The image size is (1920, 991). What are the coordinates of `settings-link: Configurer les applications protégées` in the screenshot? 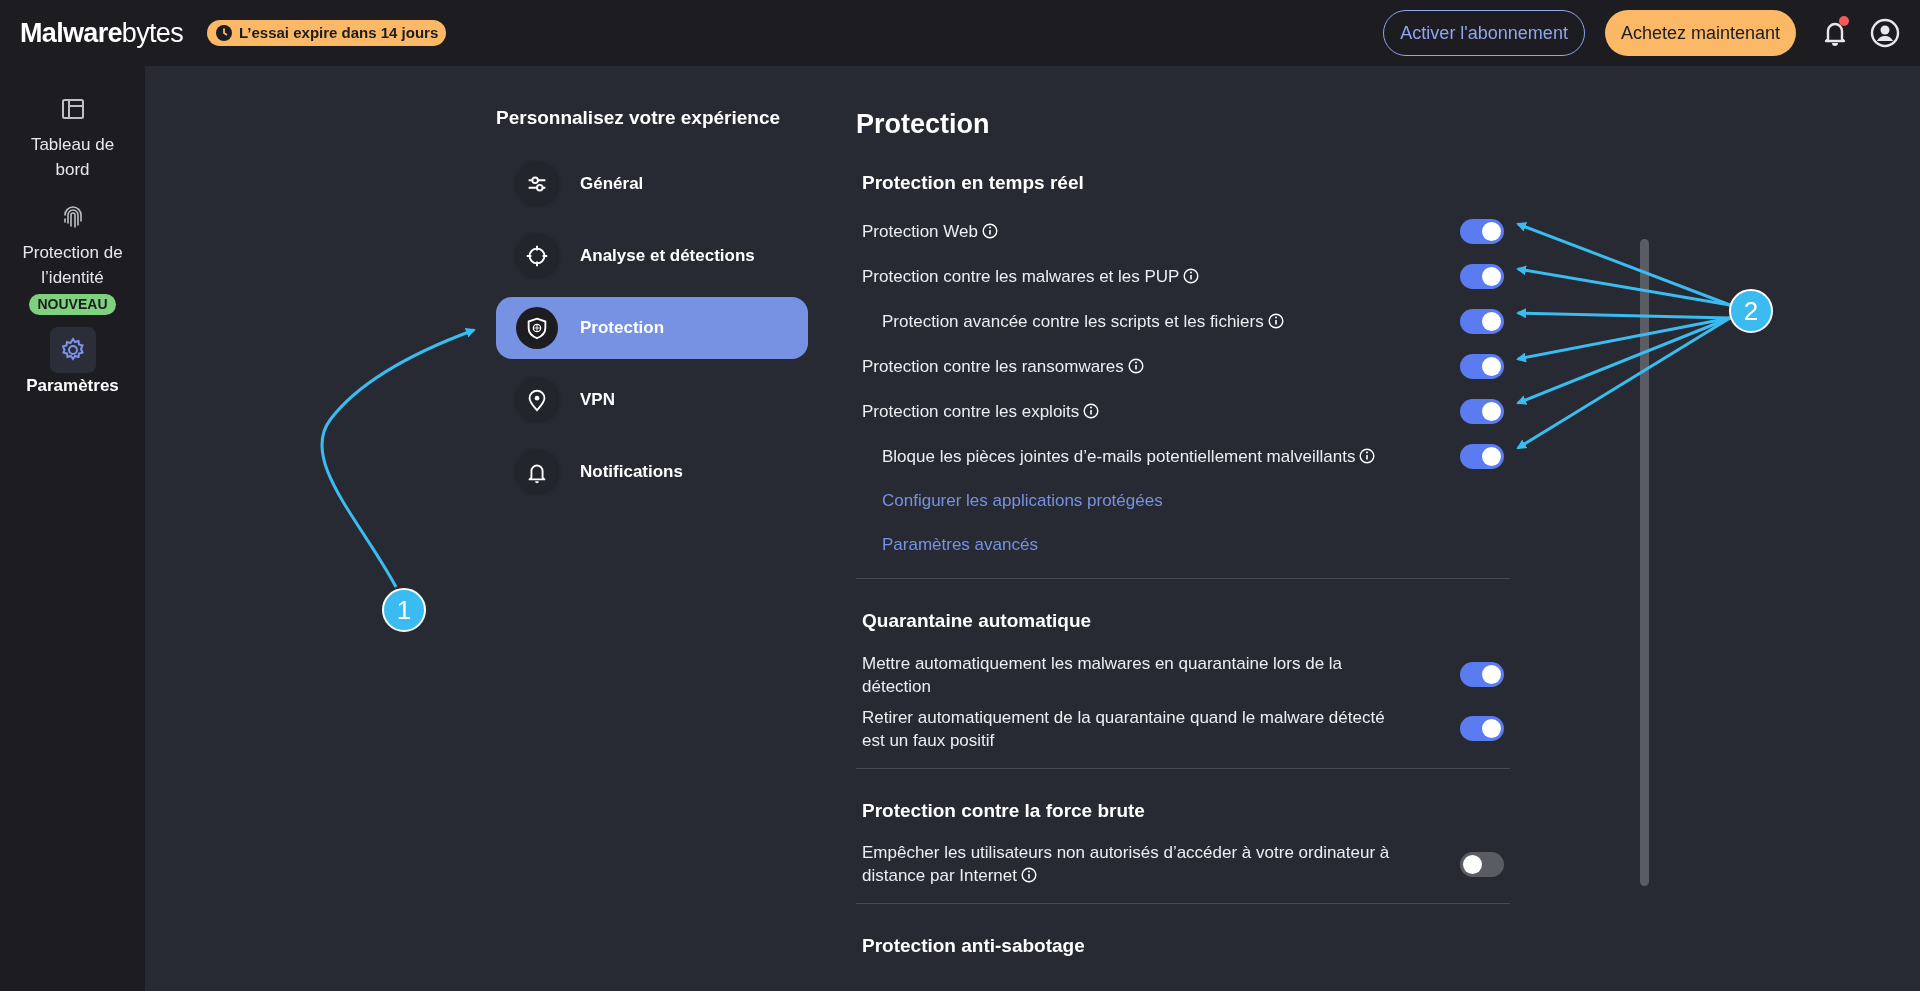 It's located at (1012, 501).